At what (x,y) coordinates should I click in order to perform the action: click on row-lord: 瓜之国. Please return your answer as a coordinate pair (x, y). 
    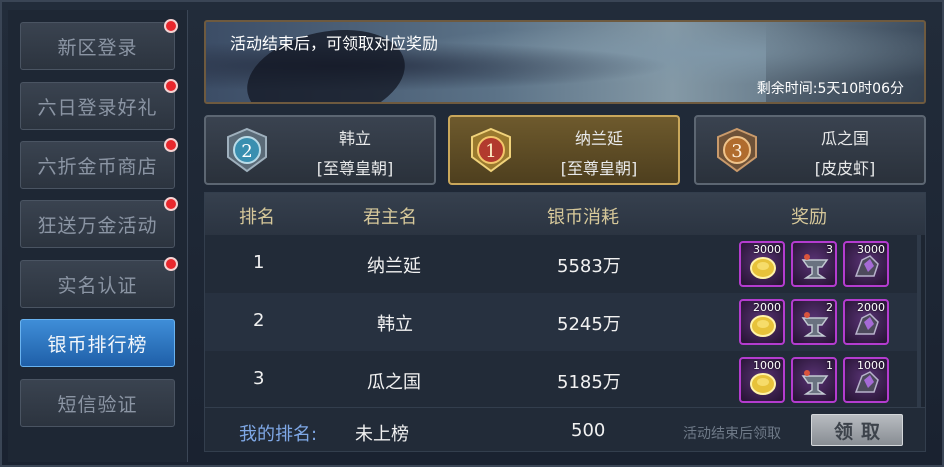
    Looking at the image, I should click on (394, 382).